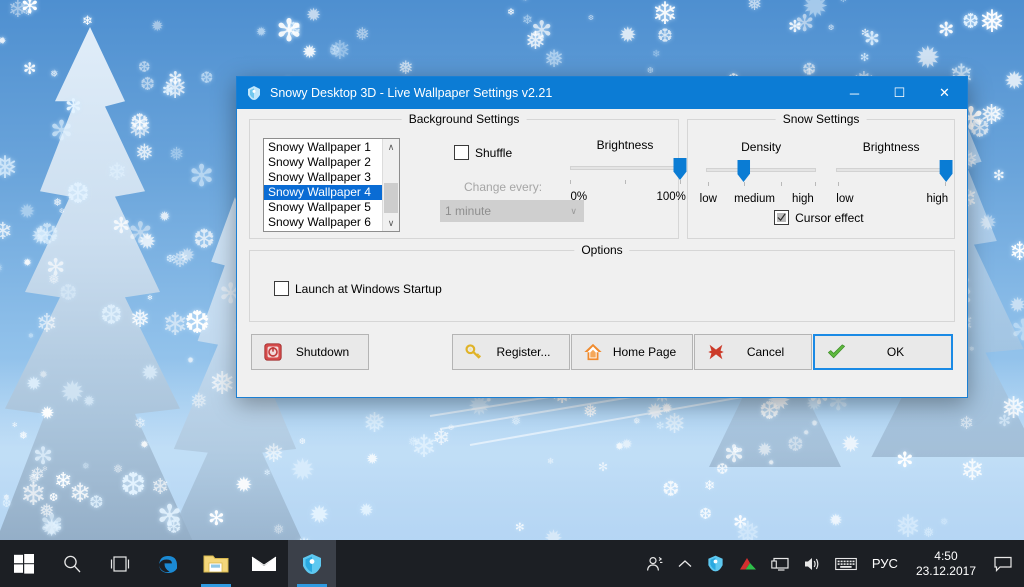 This screenshot has height=587, width=1024. Describe the element at coordinates (744, 171) in the screenshot. I see `snow-density-thumb` at that location.